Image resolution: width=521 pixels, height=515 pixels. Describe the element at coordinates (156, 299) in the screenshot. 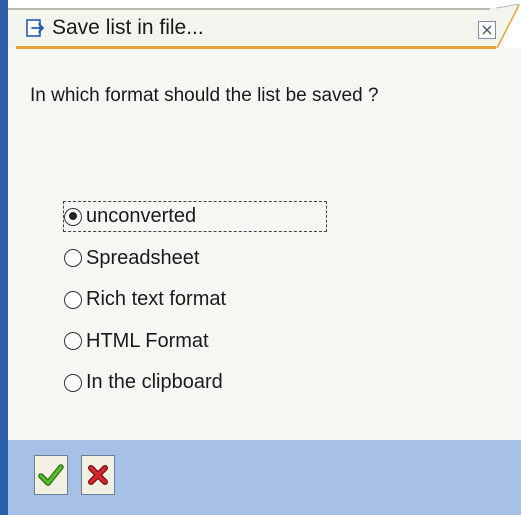

I see `option-label: Rich text format` at that location.